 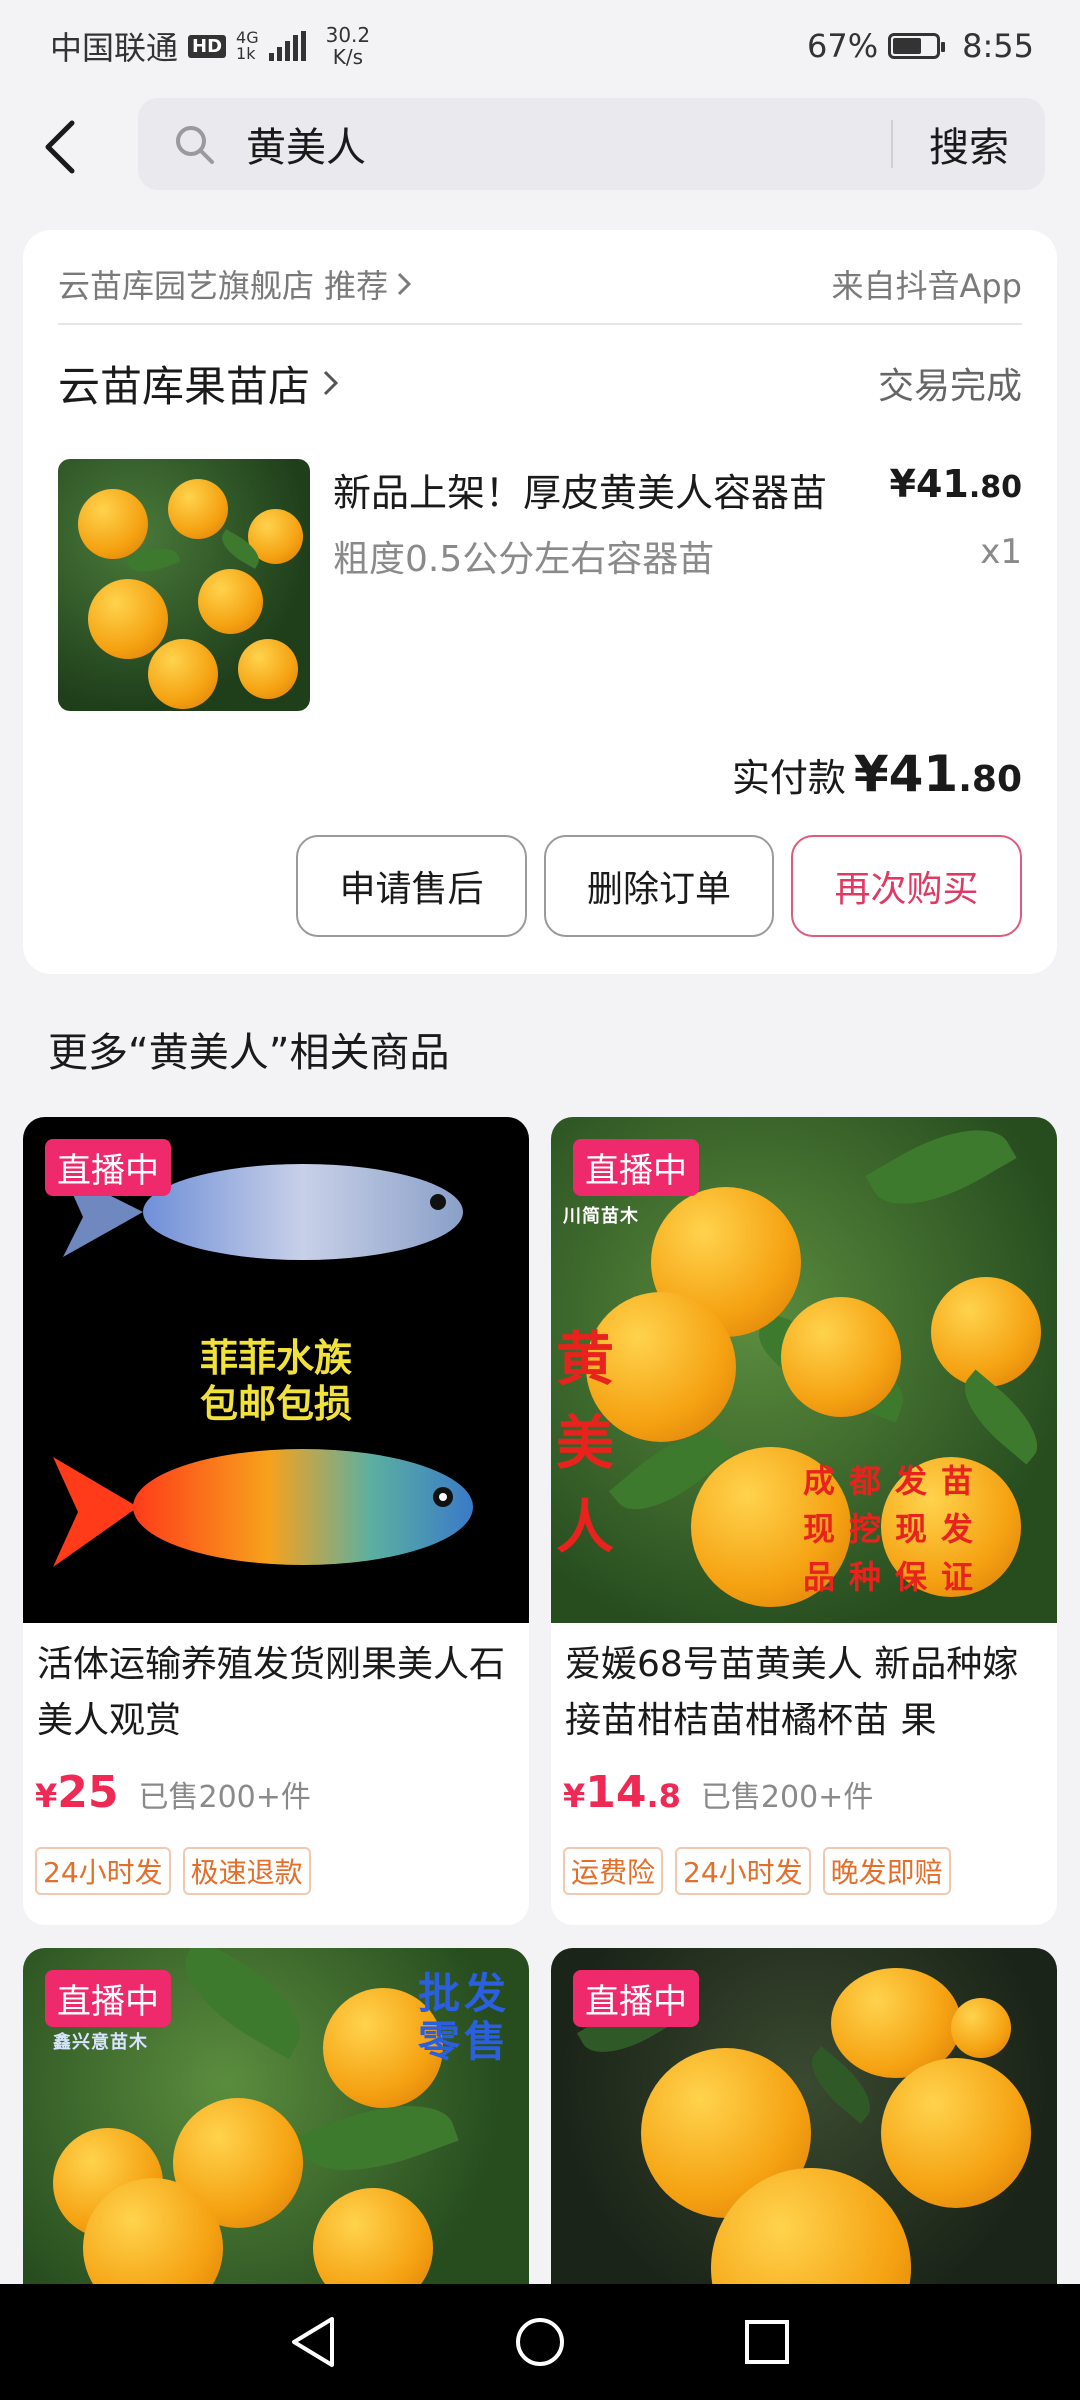 I want to click on product-image: 直播中 菲菲水族 包邮包损, so click(x=276, y=1370).